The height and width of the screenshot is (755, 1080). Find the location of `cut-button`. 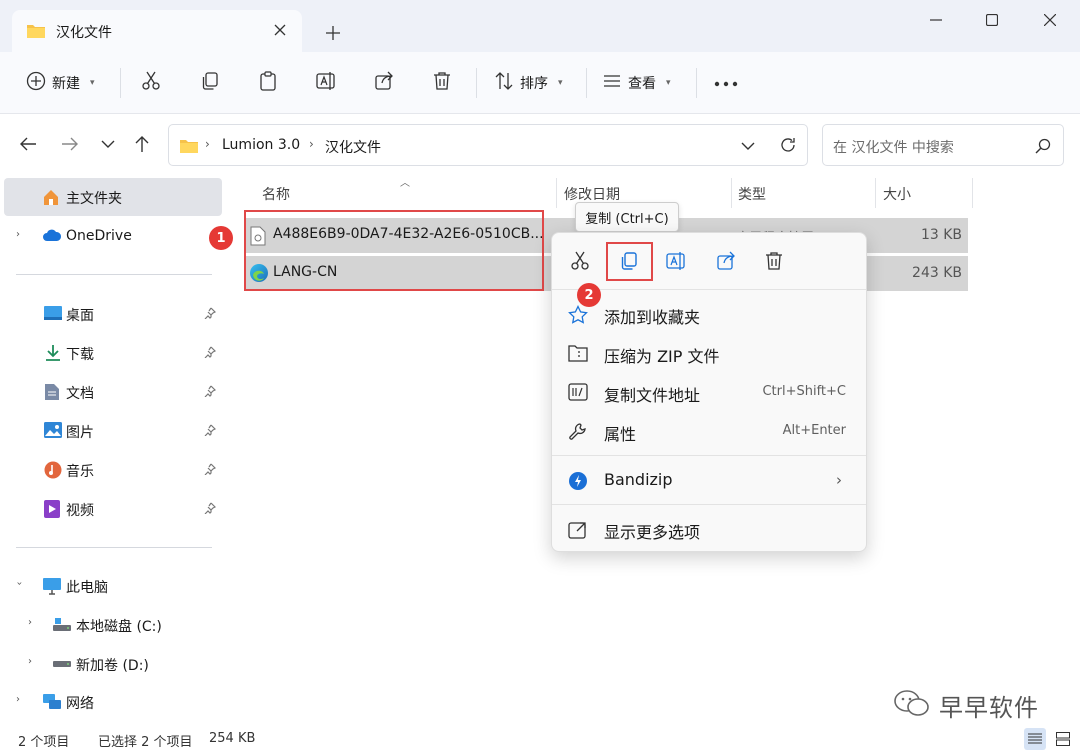

cut-button is located at coordinates (151, 83).